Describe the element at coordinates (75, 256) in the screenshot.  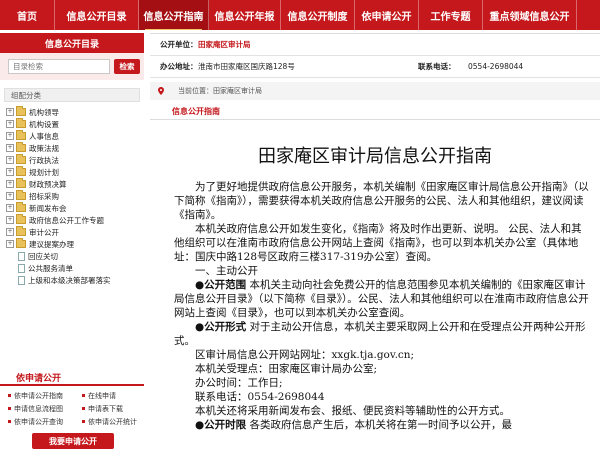
I see `tree-item: 回应关切` at that location.